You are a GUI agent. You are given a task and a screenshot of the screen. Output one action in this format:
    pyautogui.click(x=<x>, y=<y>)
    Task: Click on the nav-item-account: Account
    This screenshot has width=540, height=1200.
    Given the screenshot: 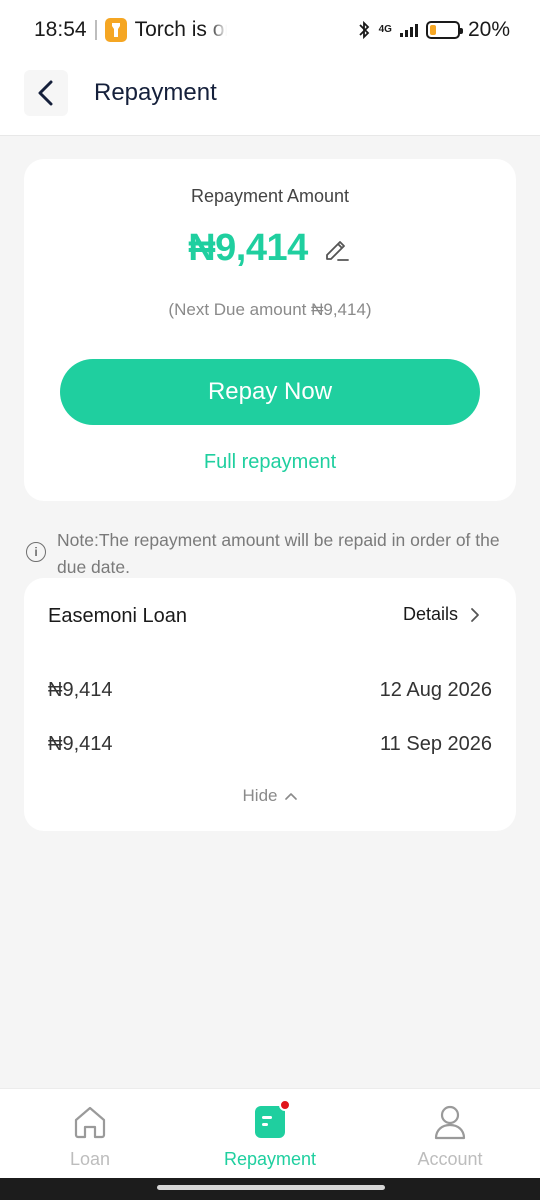 What is the action you would take?
    pyautogui.click(x=450, y=1134)
    